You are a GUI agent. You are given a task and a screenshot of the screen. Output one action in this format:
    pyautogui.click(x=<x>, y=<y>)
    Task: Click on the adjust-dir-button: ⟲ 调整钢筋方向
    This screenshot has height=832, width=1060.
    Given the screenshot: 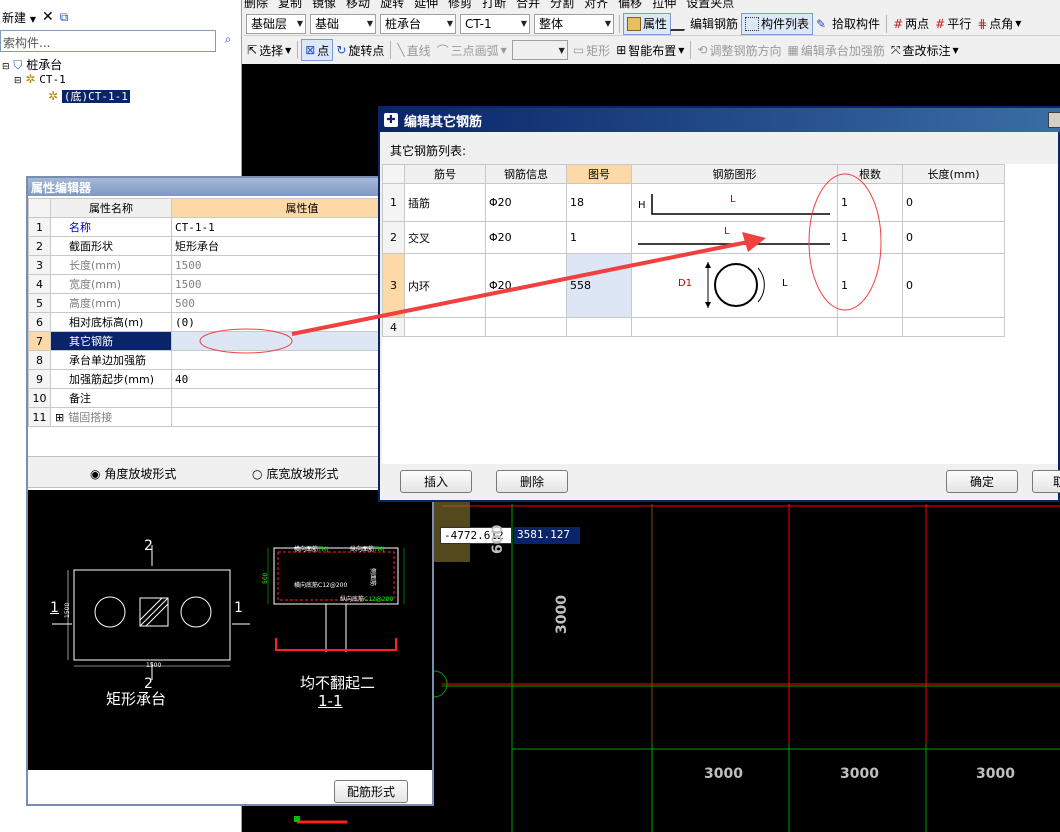 What is the action you would take?
    pyautogui.click(x=739, y=50)
    